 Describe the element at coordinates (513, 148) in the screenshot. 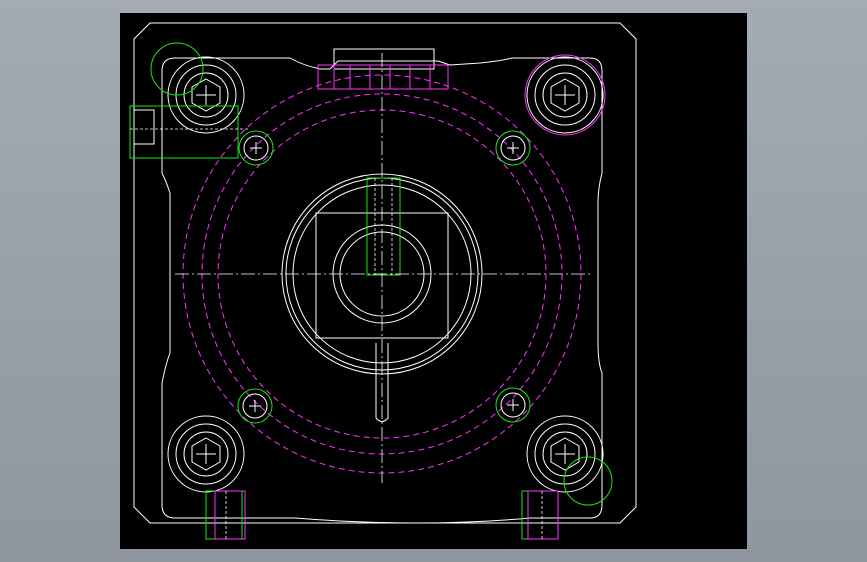

I see `pin-hole-top-right` at that location.